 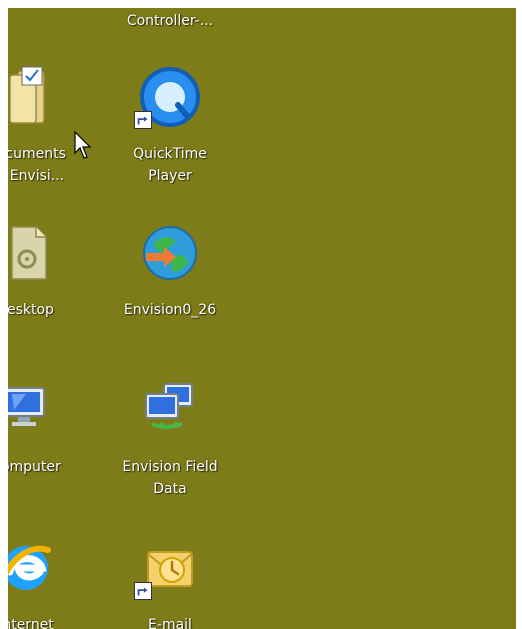 I want to click on desktop-icon-label: Computer, so click(x=34, y=467).